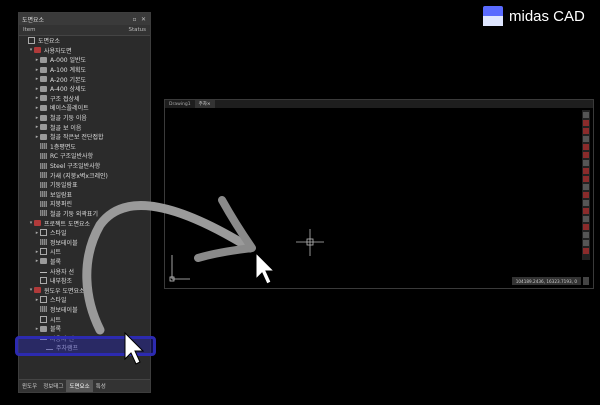 The width and height of the screenshot is (600, 405). What do you see at coordinates (310, 242) in the screenshot?
I see `crosshair-icon` at bounding box center [310, 242].